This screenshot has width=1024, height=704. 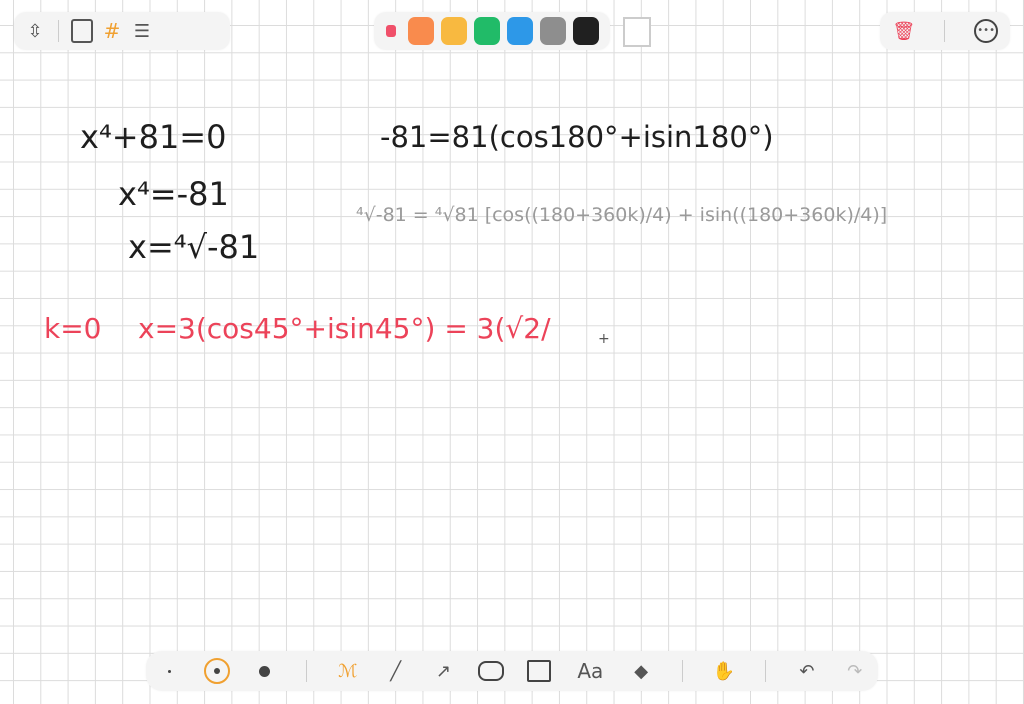 I want to click on equation-line-2: x⁴=-81, so click(x=173, y=194).